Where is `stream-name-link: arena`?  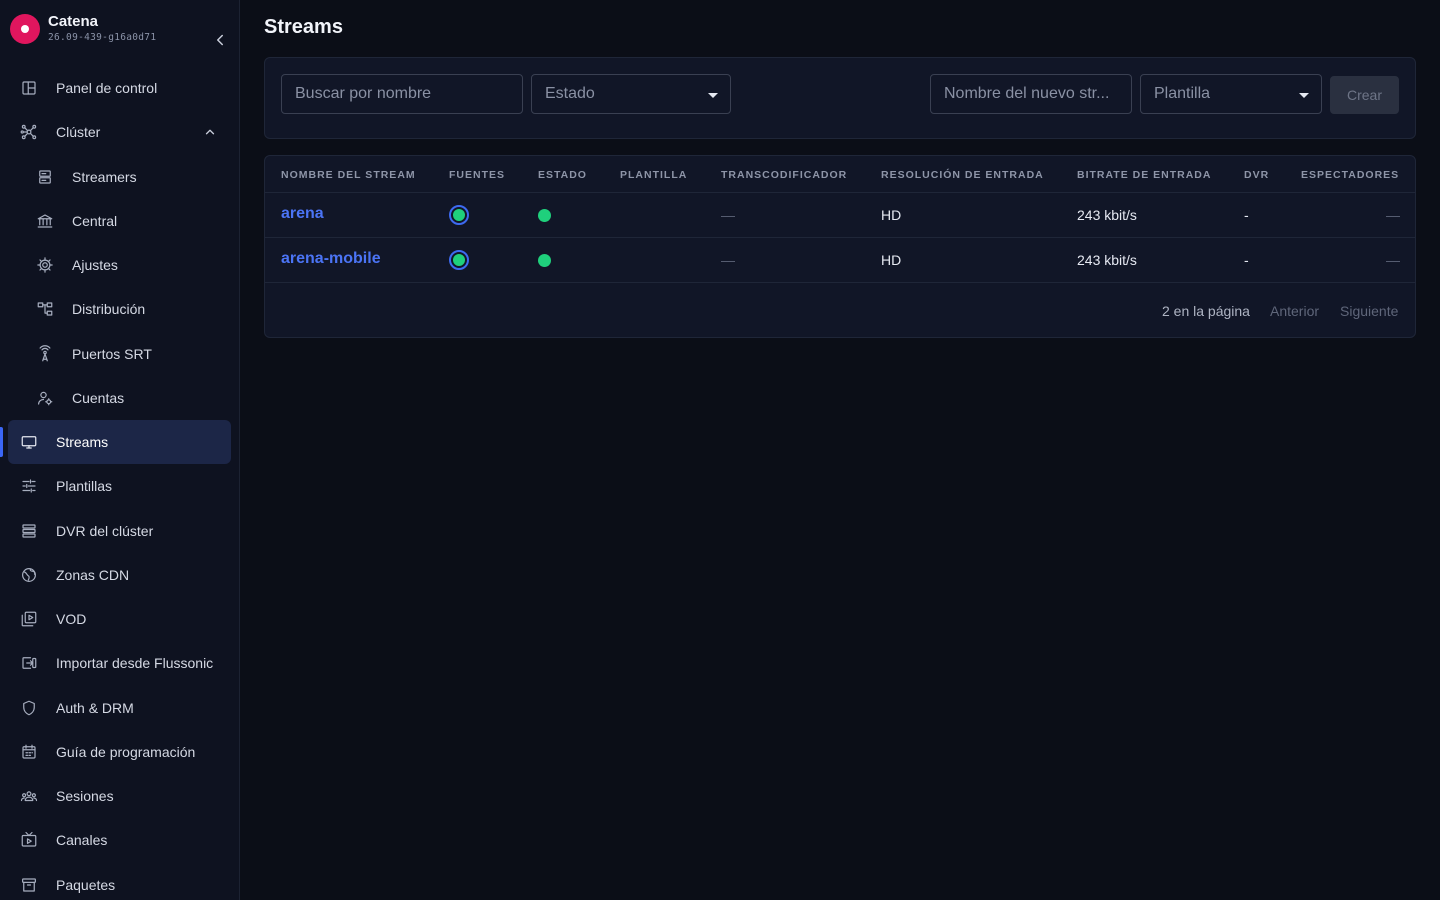 stream-name-link: arena is located at coordinates (302, 214).